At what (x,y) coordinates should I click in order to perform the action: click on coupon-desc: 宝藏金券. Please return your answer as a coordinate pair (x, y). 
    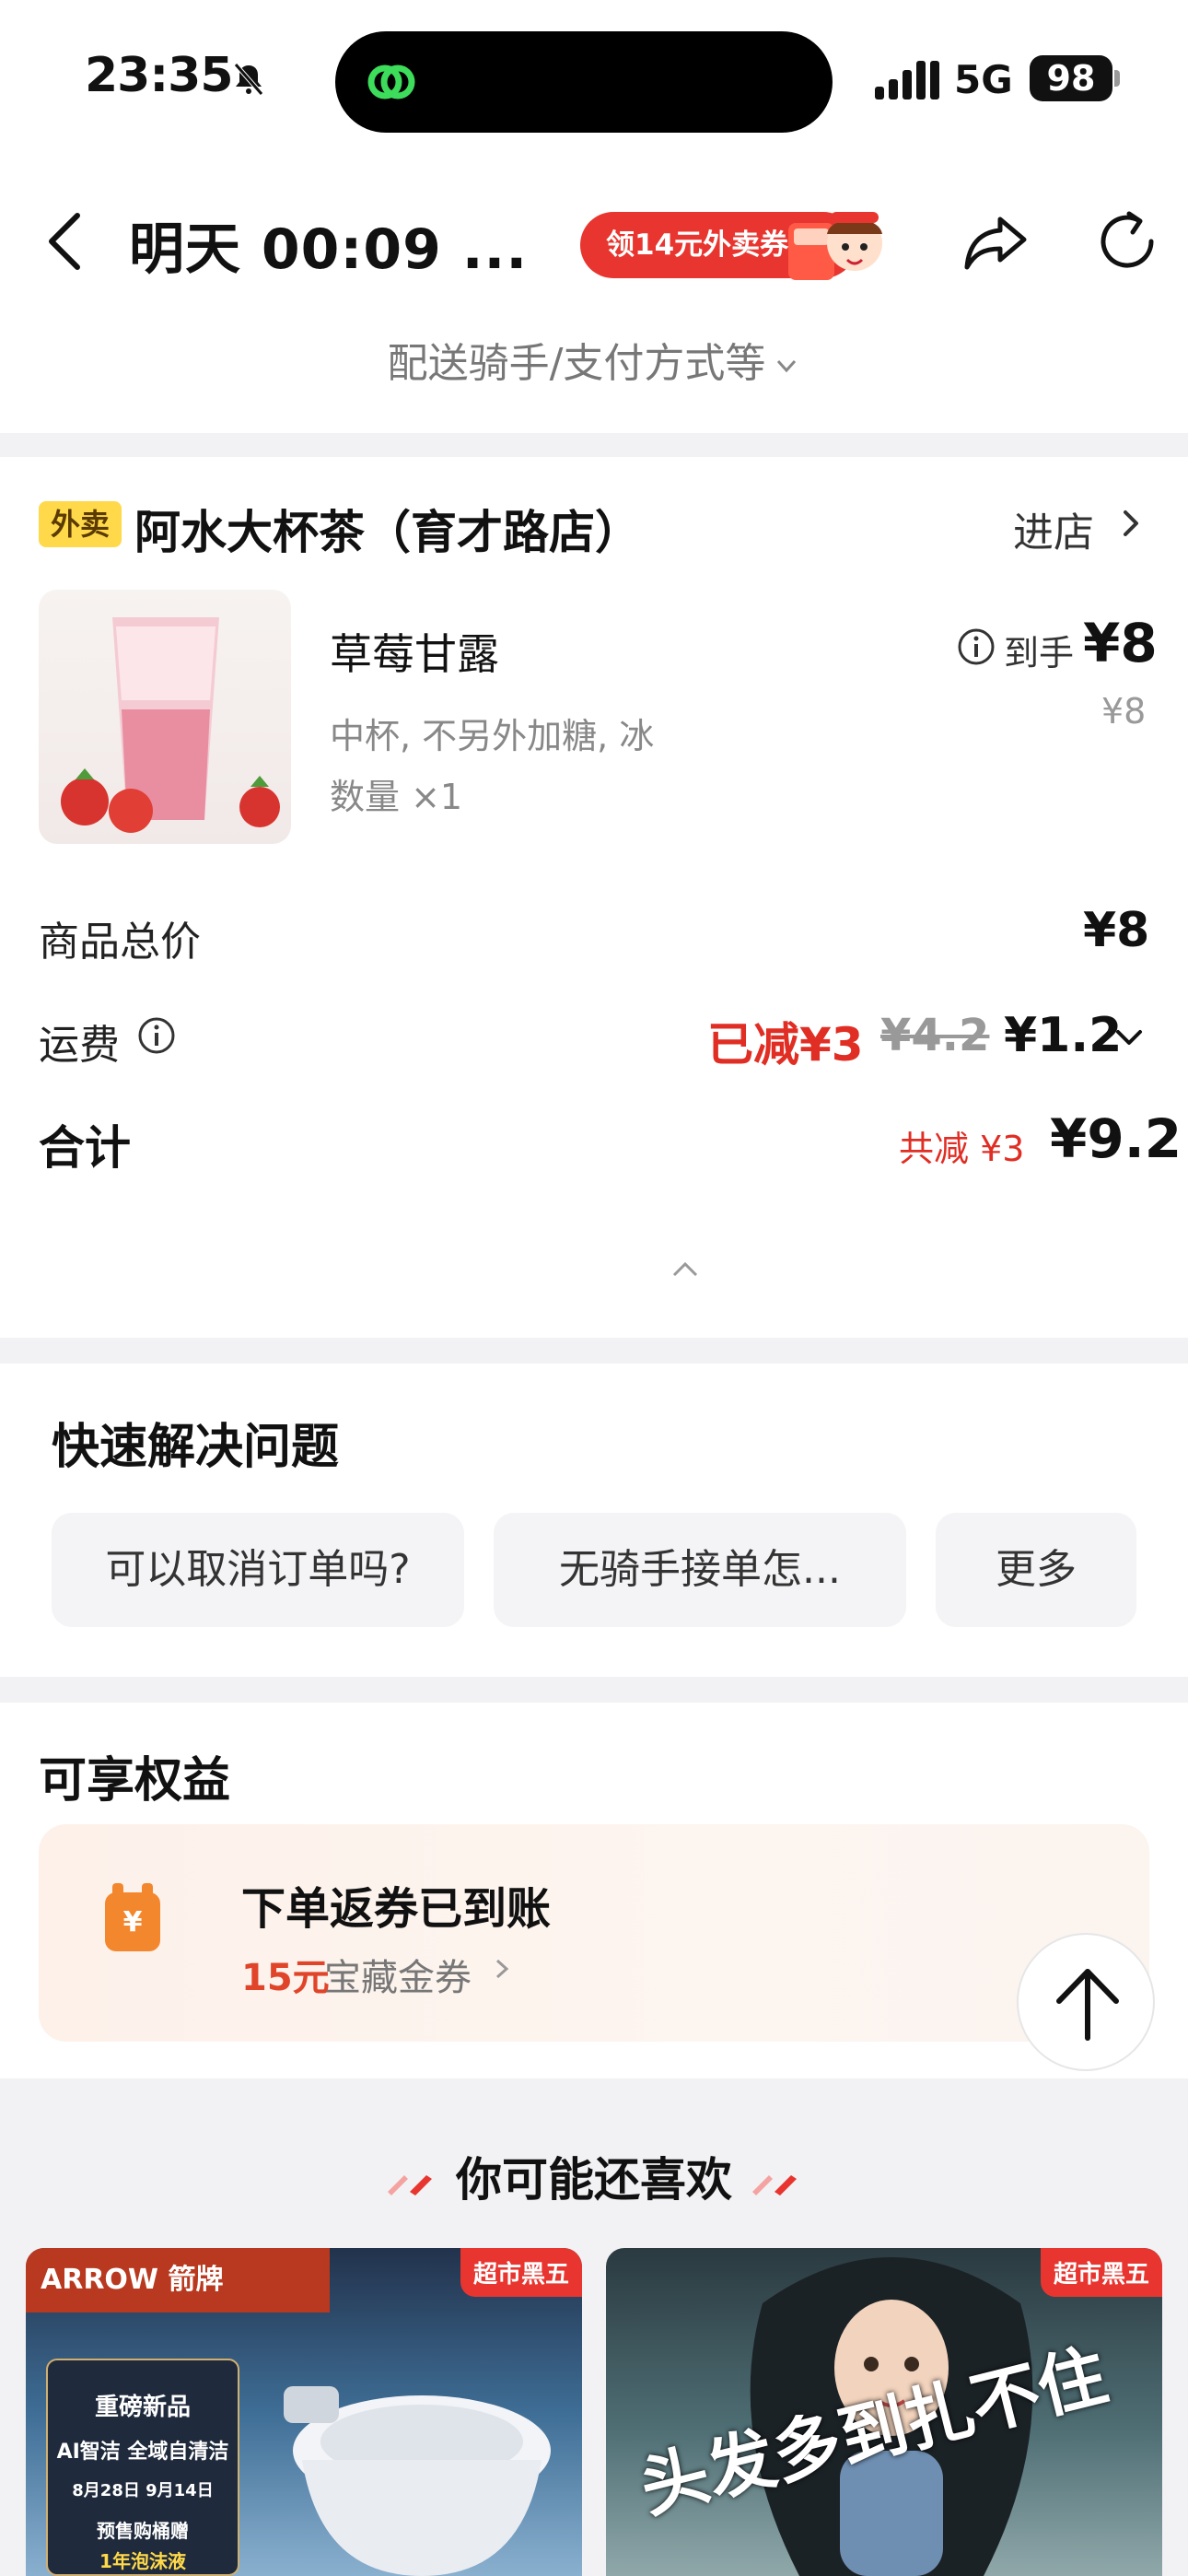
    Looking at the image, I should click on (398, 1978).